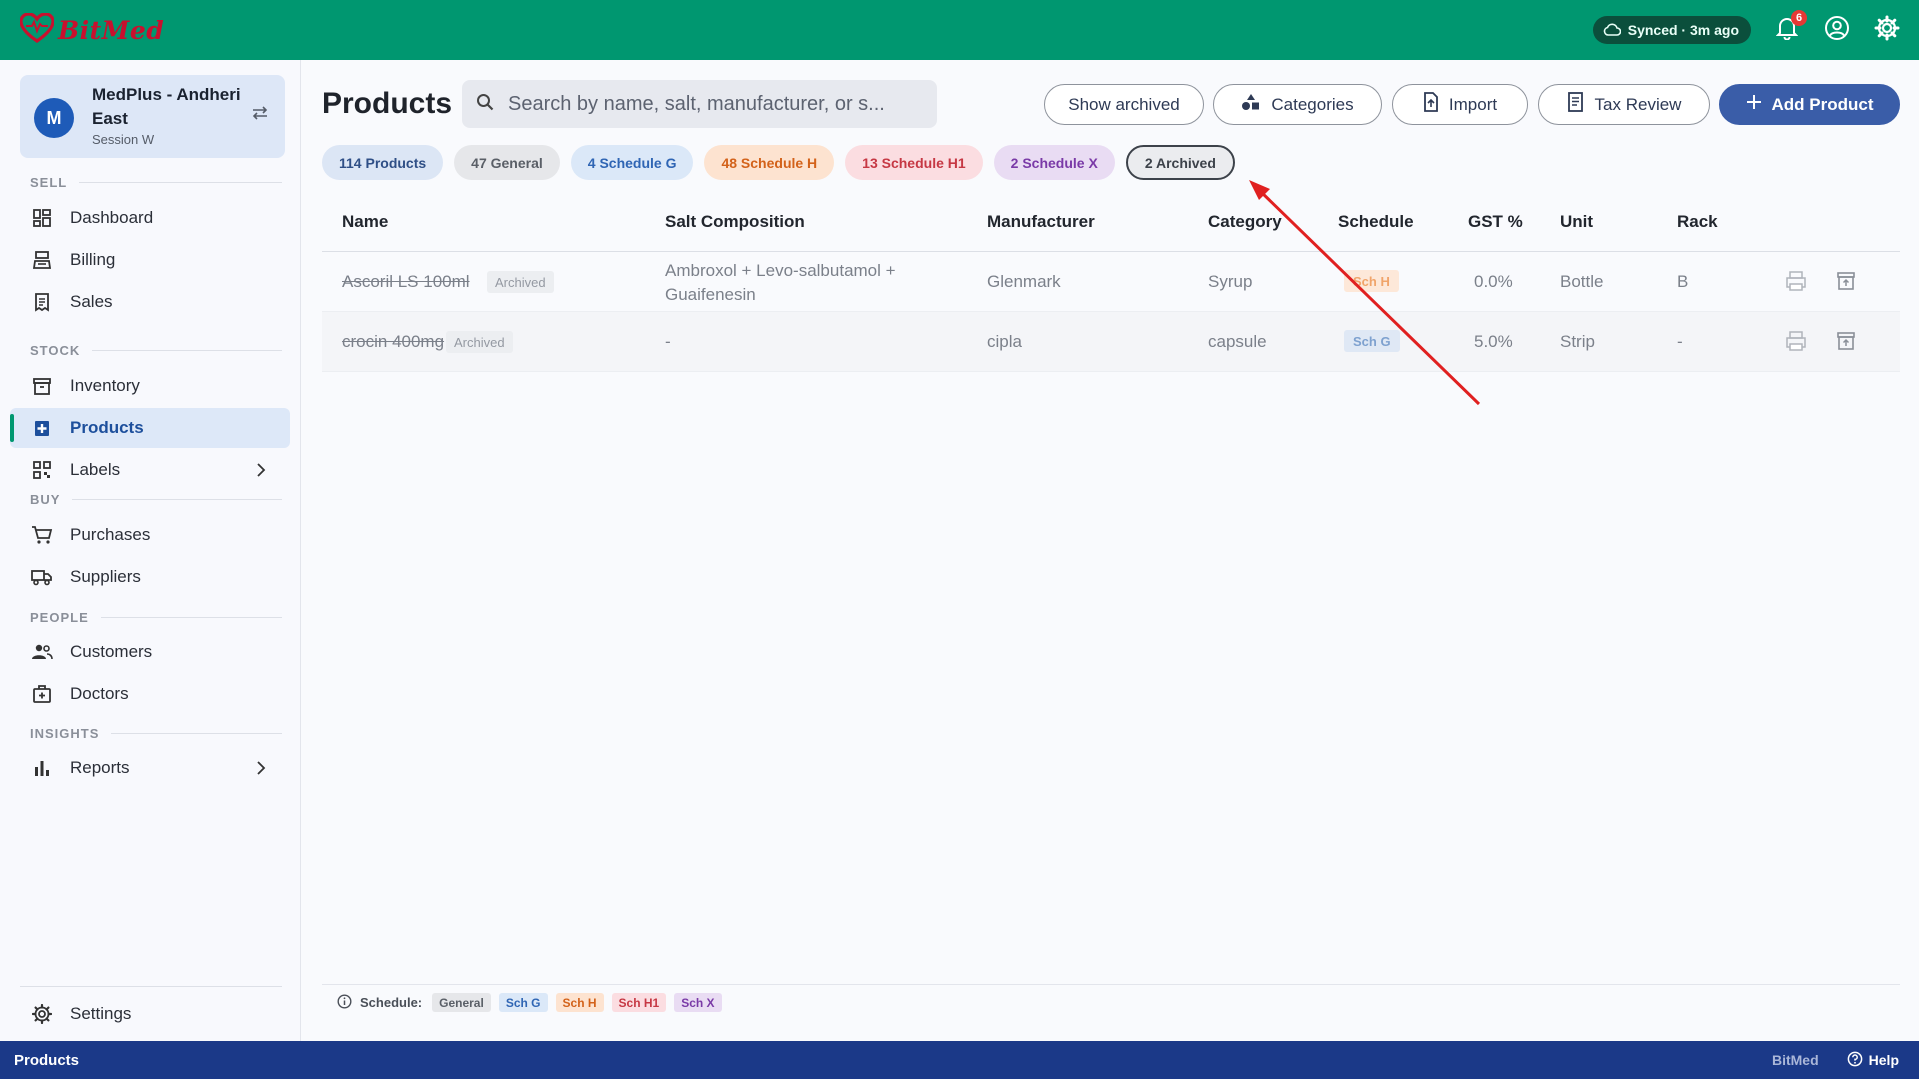  I want to click on col-manufacturer: Manufacturer, so click(1041, 222).